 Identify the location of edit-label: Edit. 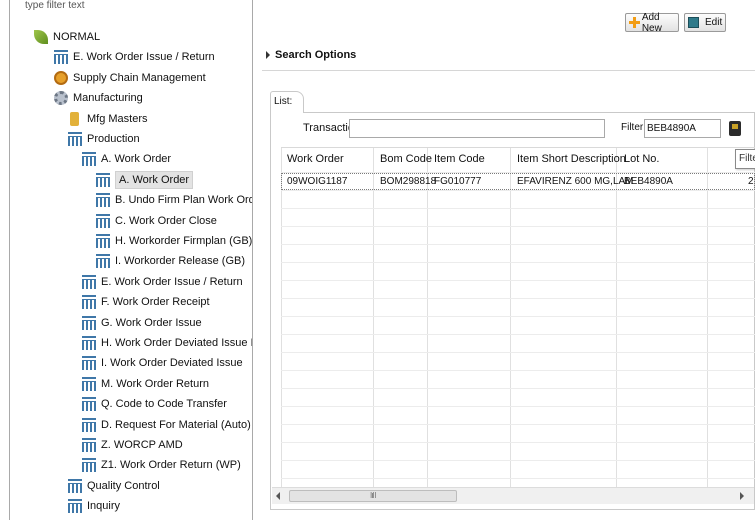
(714, 22).